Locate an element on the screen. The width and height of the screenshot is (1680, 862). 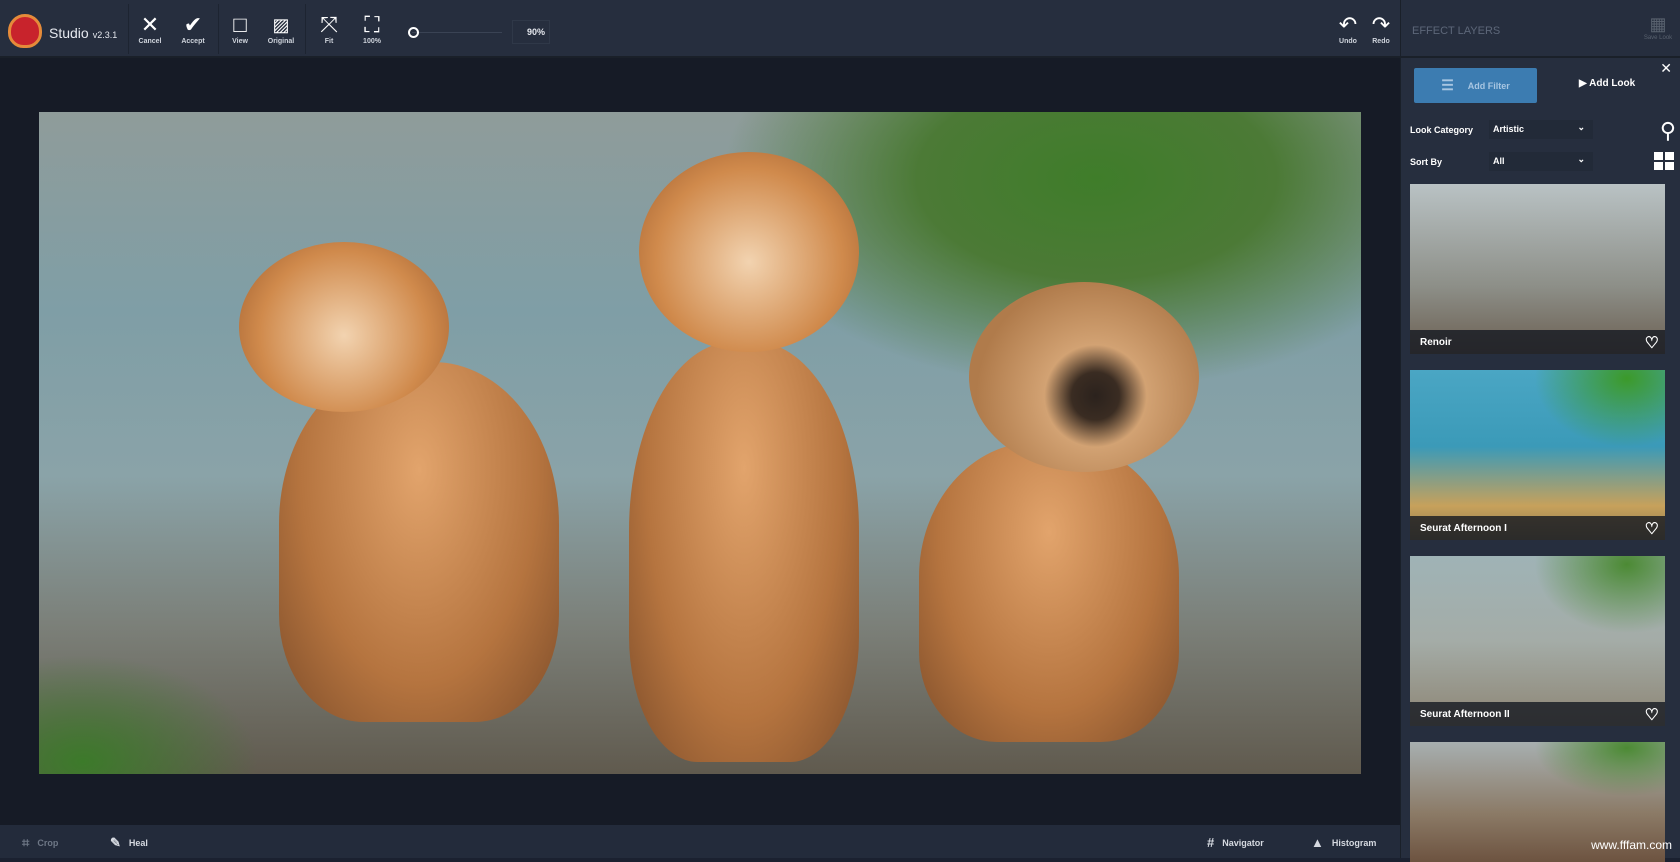
navigator-icon: # is located at coordinates (1211, 842).